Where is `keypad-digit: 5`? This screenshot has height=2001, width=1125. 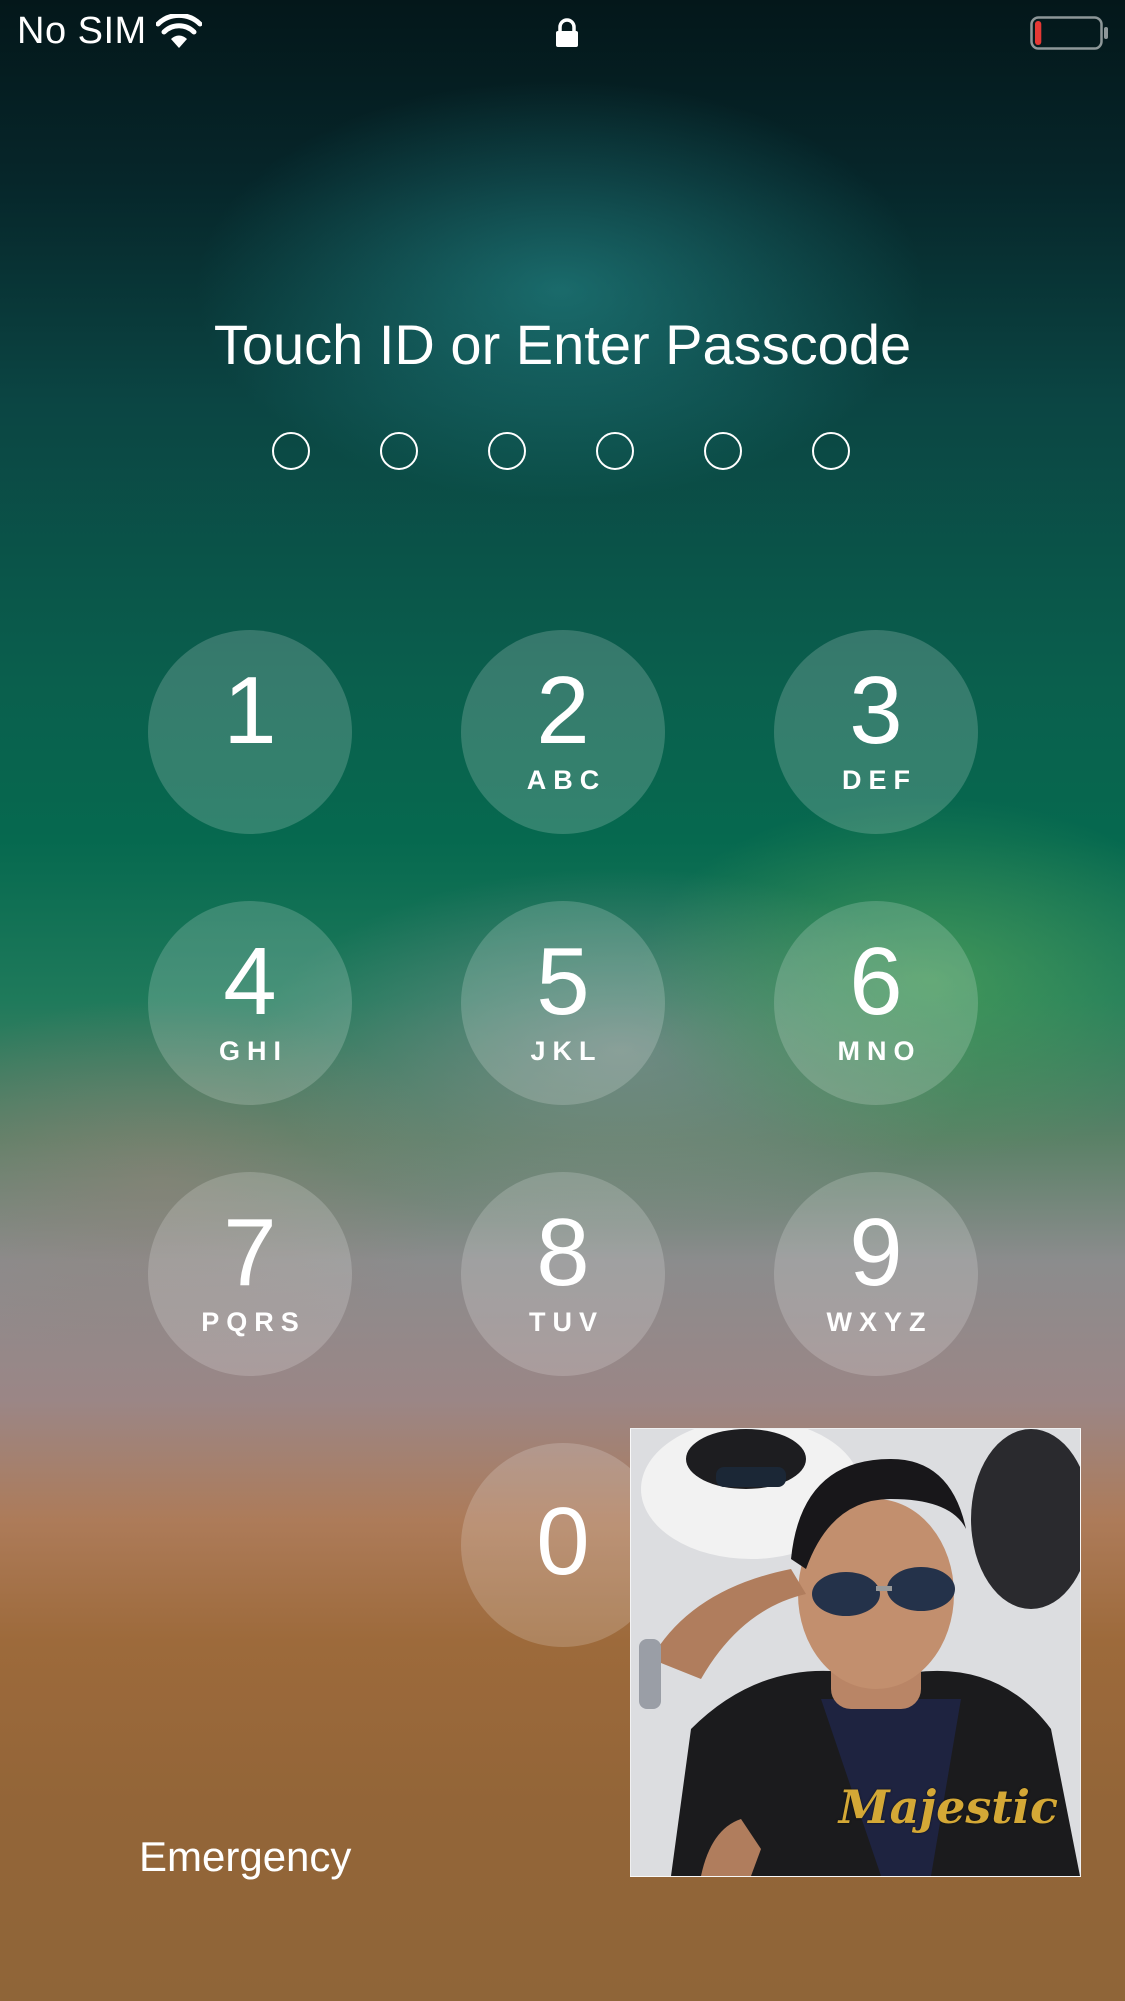 keypad-digit: 5 is located at coordinates (563, 981).